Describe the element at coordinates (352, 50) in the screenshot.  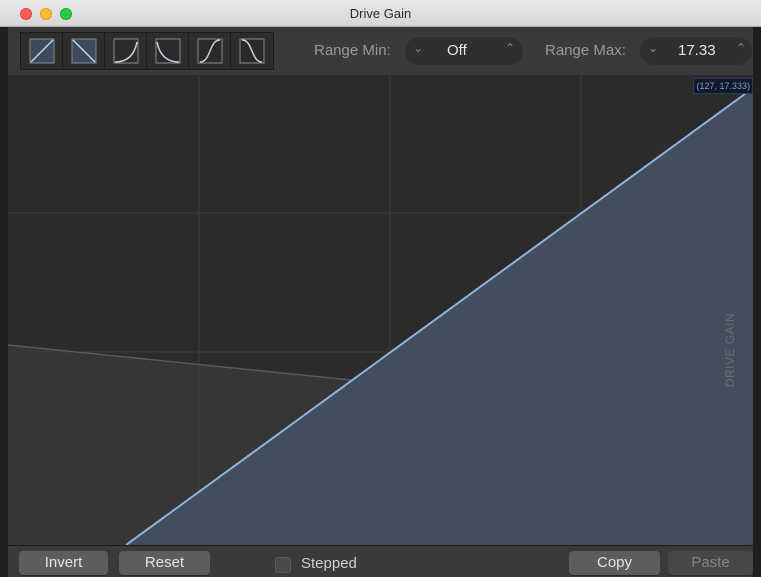
I see `range-min-label: Range Min:` at that location.